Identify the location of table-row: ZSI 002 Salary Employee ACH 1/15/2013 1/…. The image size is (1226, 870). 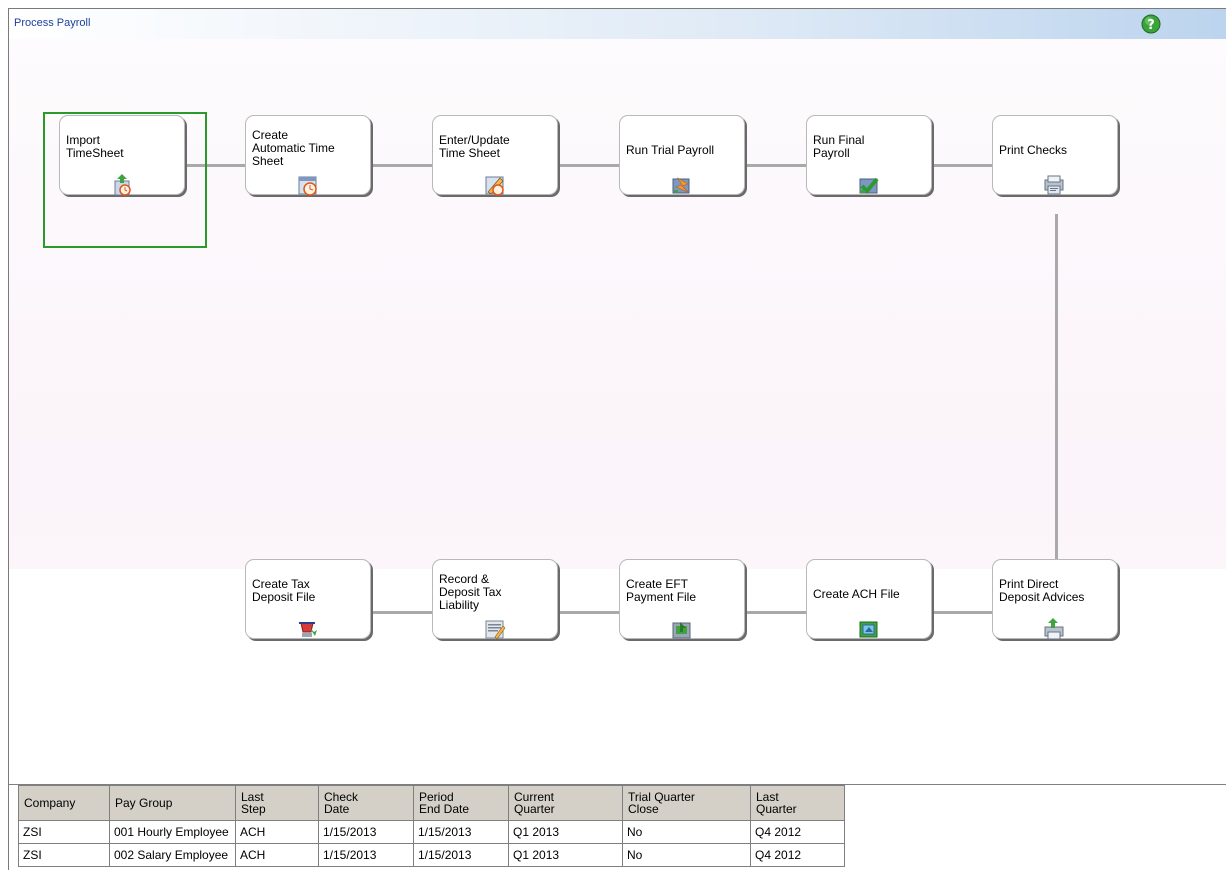
(431, 855).